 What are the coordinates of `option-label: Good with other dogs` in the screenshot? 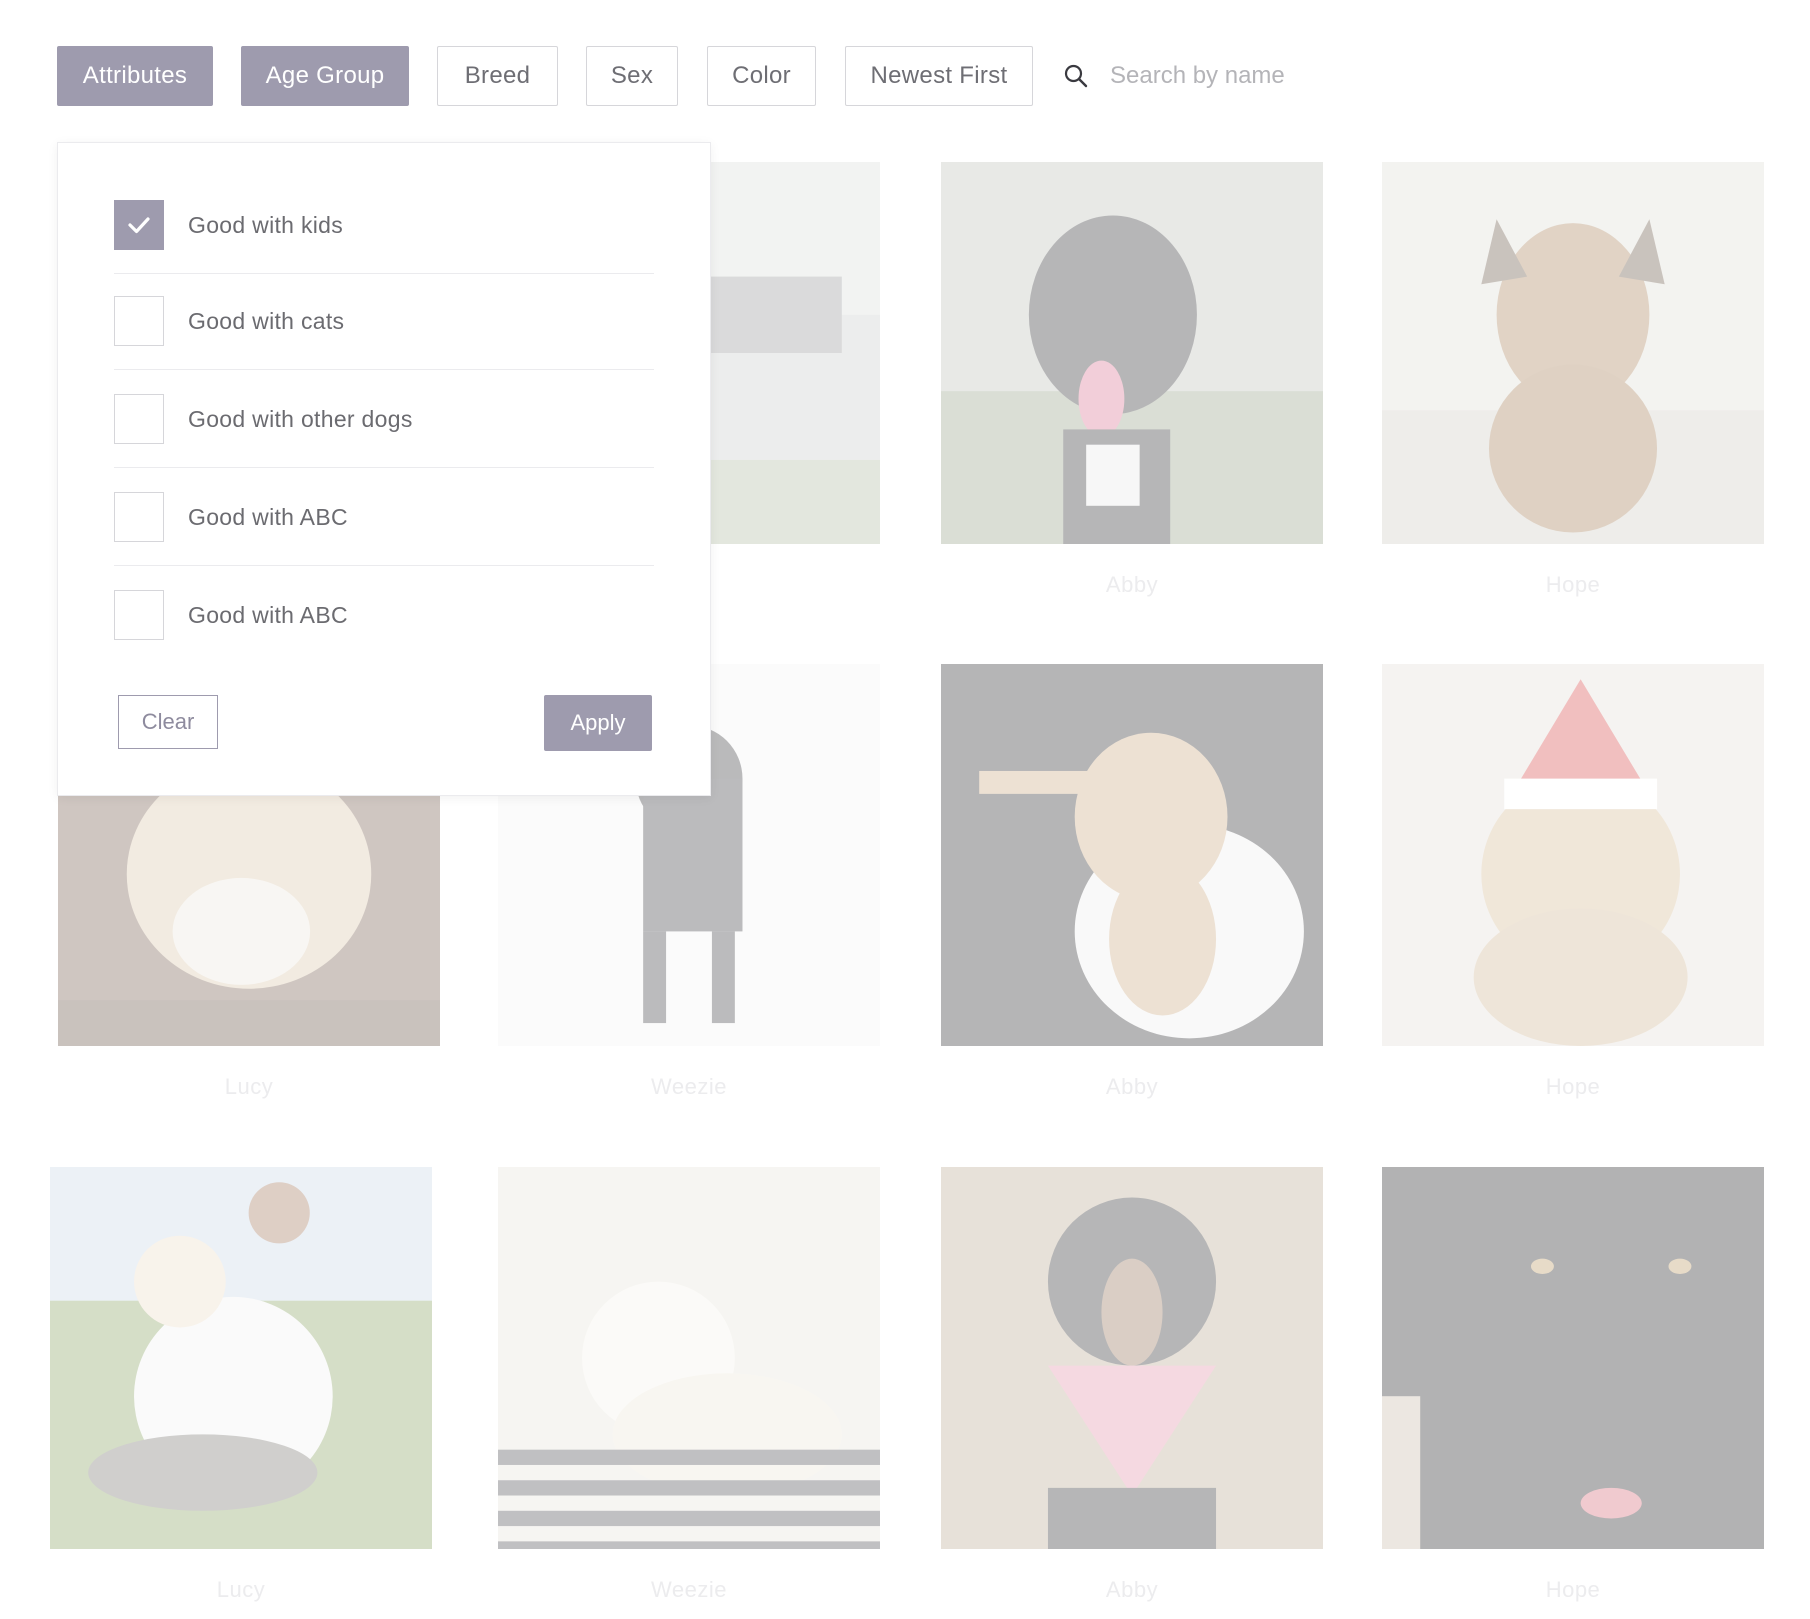 It's located at (300, 418).